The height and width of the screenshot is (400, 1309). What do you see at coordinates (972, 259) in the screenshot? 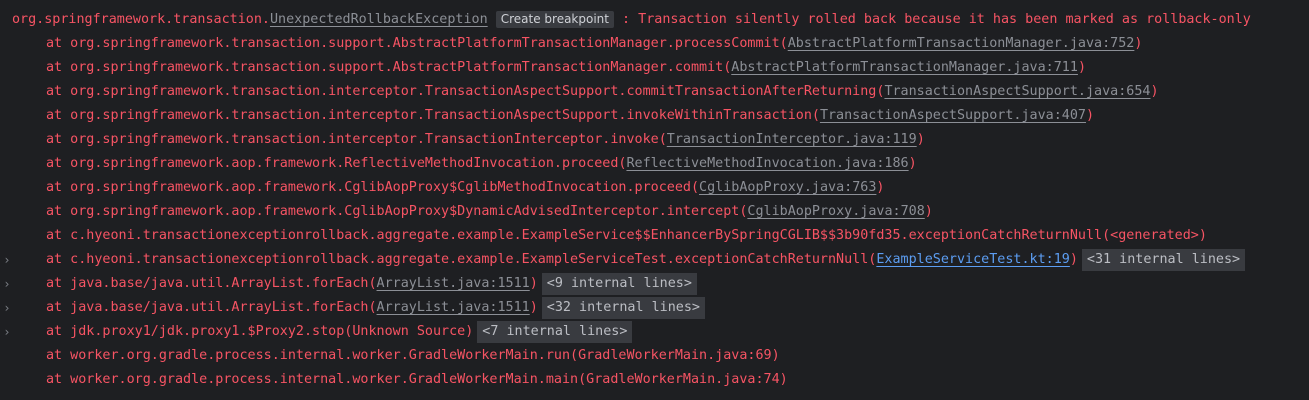
I see `source-link: ExampleServiceTest.kt:19` at bounding box center [972, 259].